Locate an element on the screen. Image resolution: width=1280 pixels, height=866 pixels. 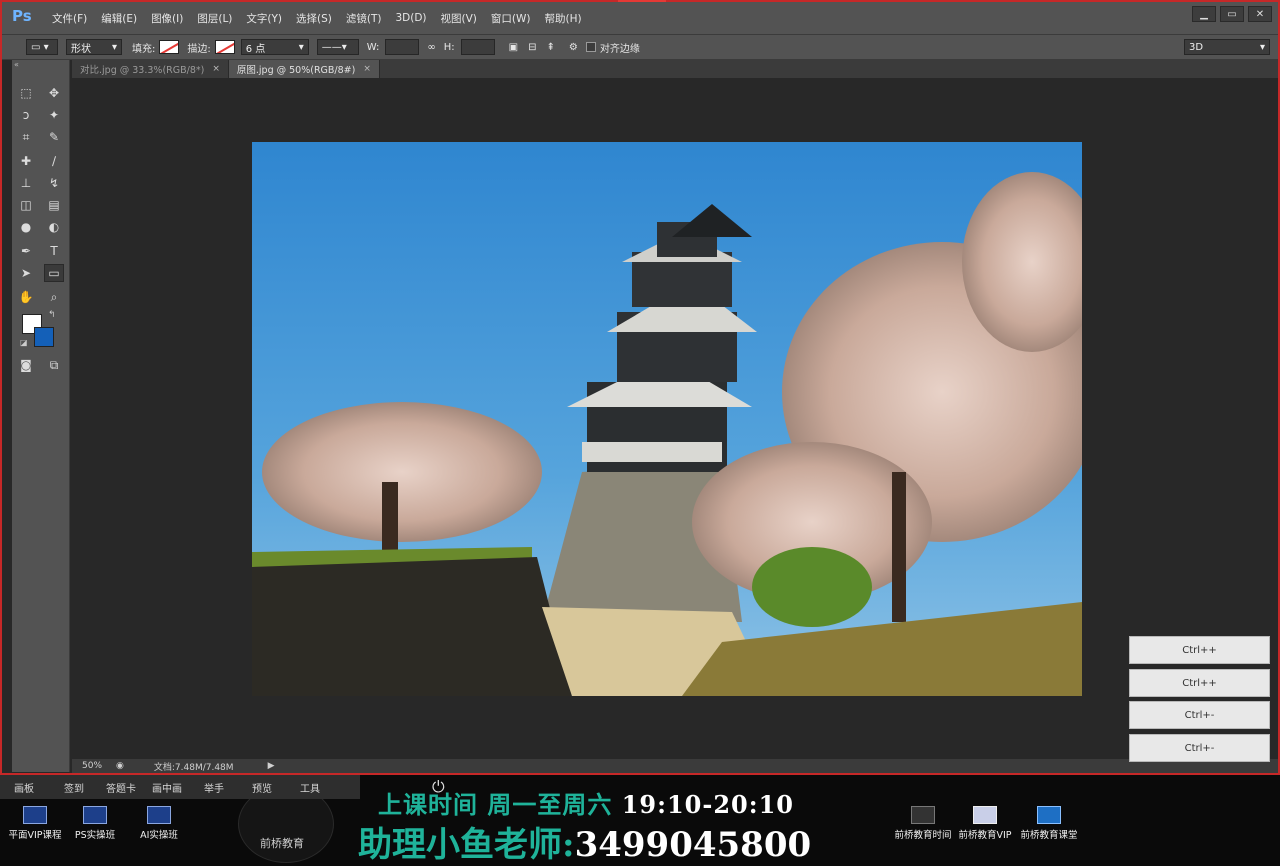
path-alignment-icon: ⊟ is located at coordinates (532, 47).